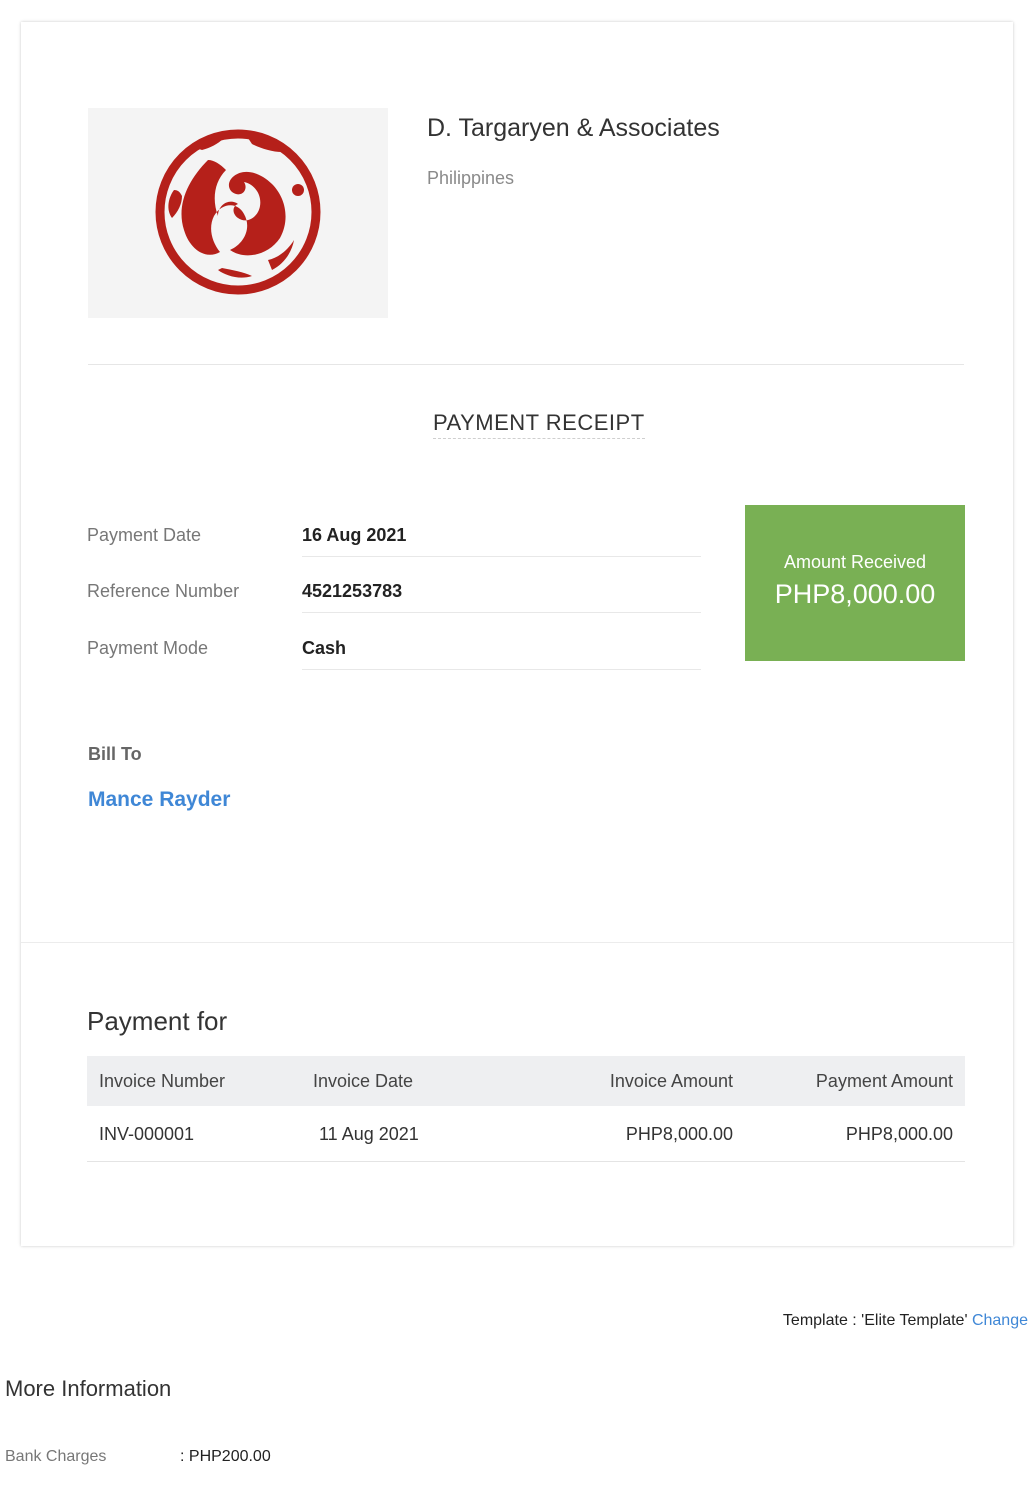 This screenshot has width=1028, height=1492. Describe the element at coordinates (163, 591) in the screenshot. I see `reference-number-label: Reference Number` at that location.